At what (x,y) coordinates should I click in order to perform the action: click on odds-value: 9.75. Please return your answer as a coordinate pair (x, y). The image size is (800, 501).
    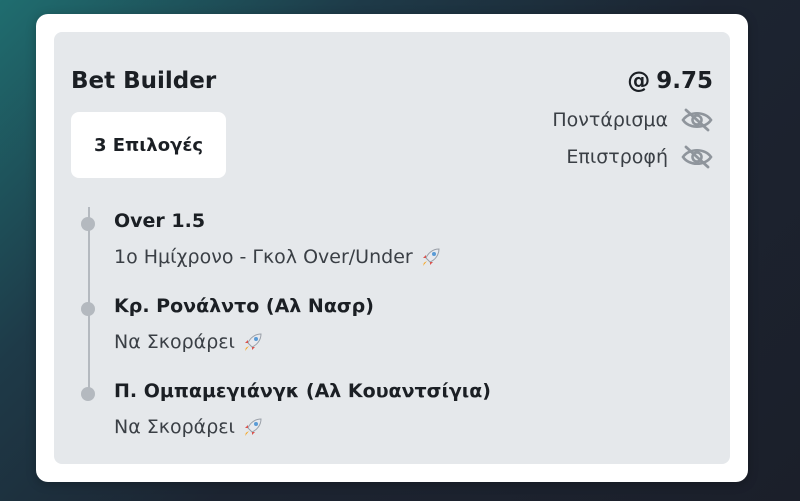
    Looking at the image, I should click on (684, 81).